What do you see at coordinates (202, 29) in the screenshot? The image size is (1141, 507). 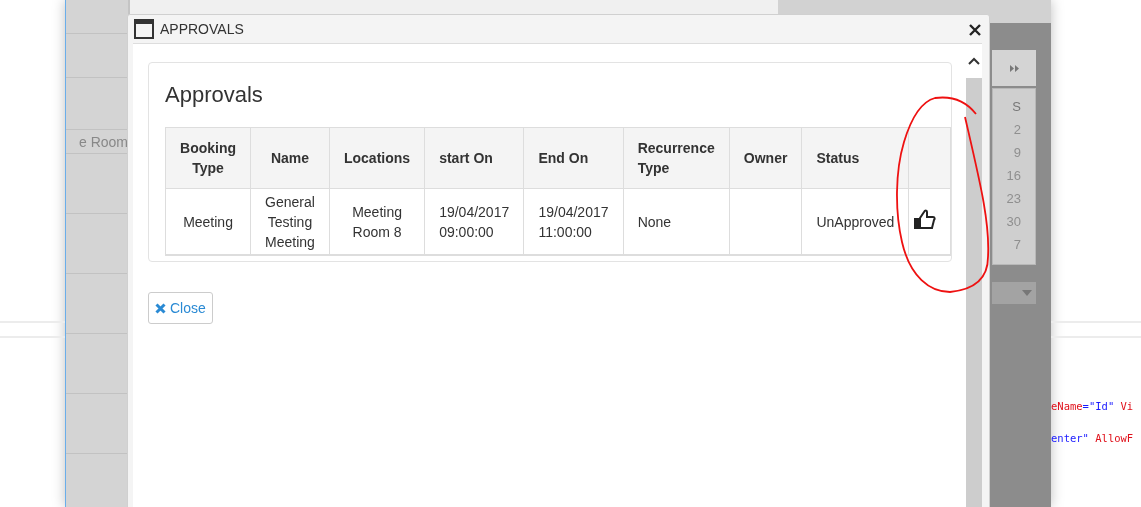 I see `dialog-title: APPROVALS` at bounding box center [202, 29].